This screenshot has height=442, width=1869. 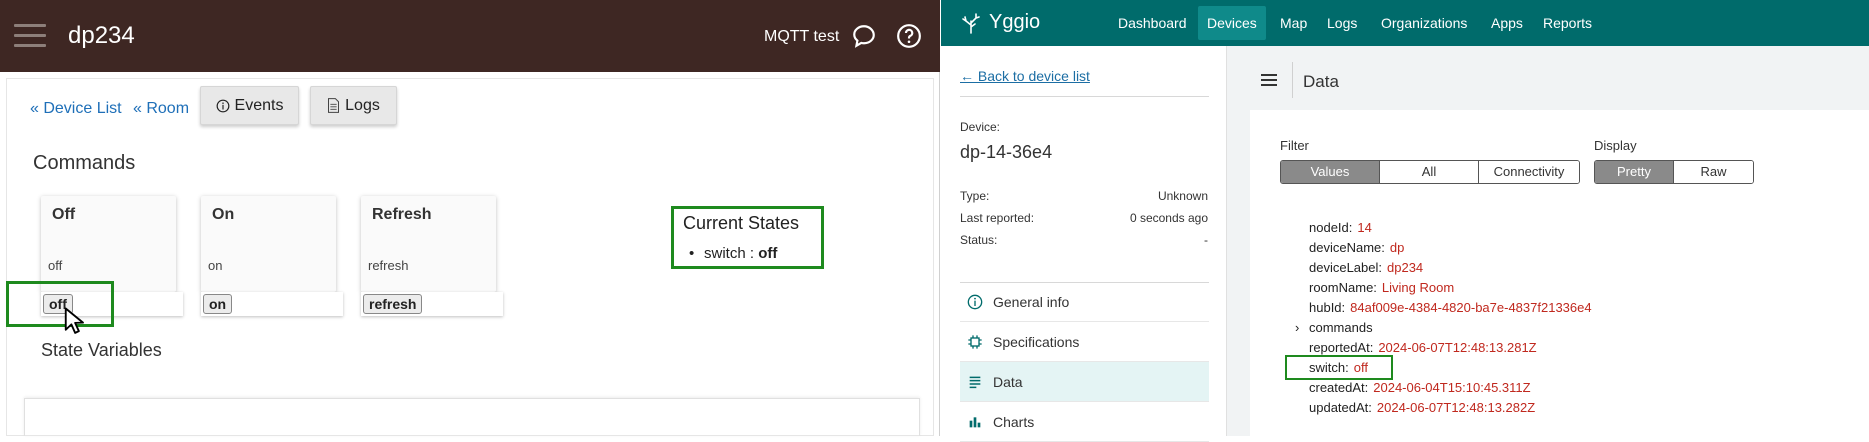 What do you see at coordinates (393, 304) in the screenshot?
I see `refresh-command-button: refresh` at bounding box center [393, 304].